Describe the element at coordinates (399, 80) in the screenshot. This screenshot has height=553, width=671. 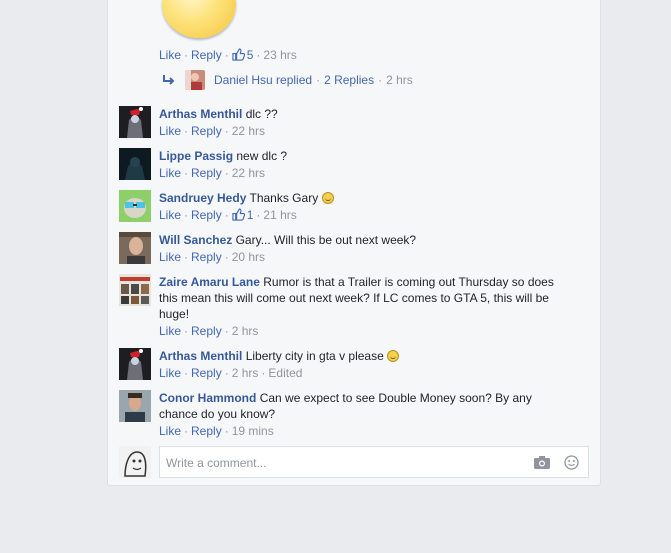
I see `replies-time: 2 hrs` at that location.